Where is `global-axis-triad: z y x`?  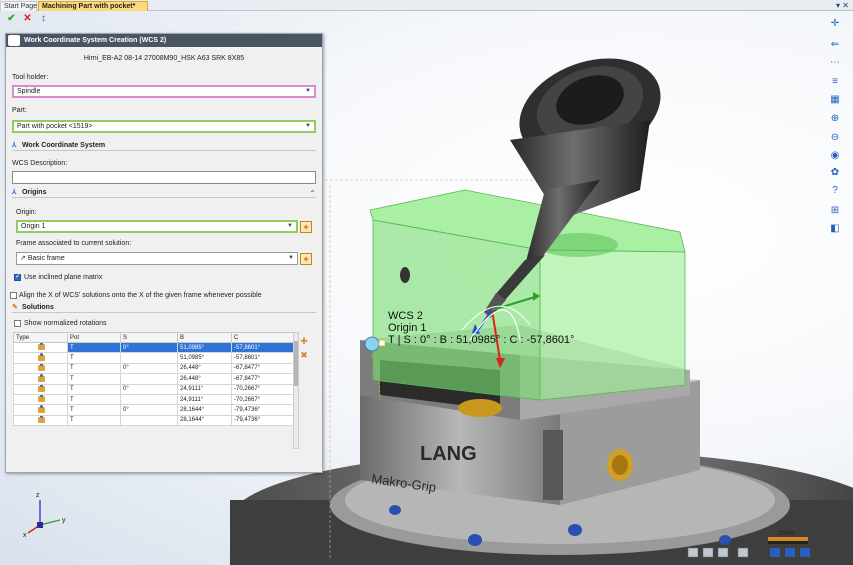
global-axis-triad: z y x is located at coordinates (44, 515).